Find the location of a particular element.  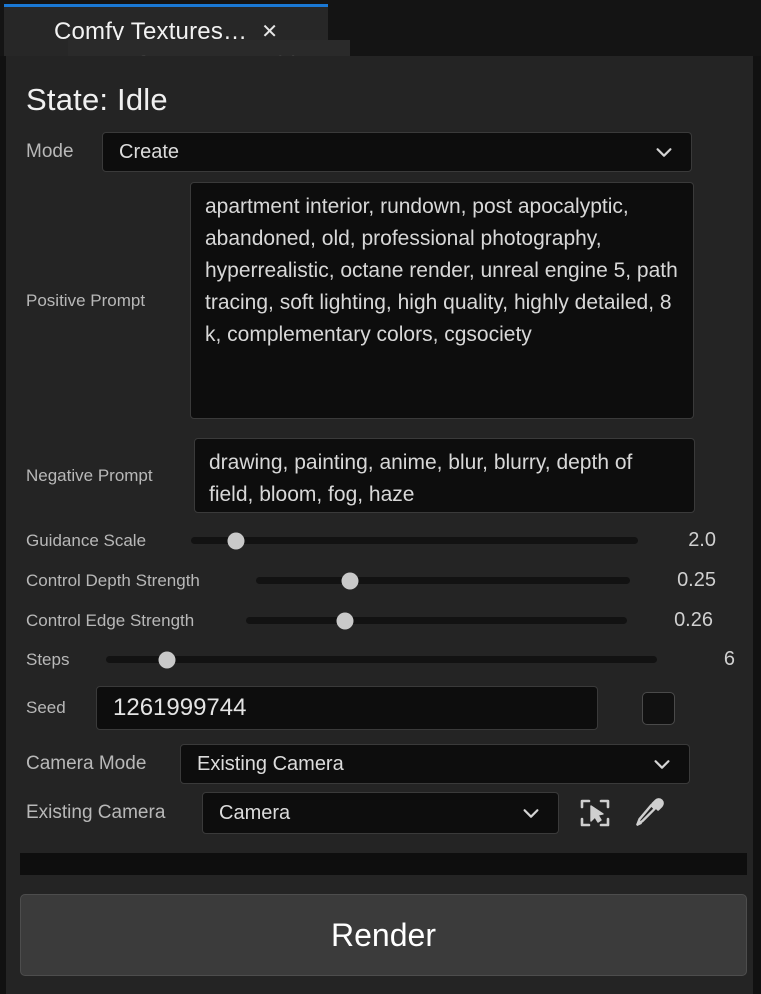

close-icon: ✕ is located at coordinates (269, 32).